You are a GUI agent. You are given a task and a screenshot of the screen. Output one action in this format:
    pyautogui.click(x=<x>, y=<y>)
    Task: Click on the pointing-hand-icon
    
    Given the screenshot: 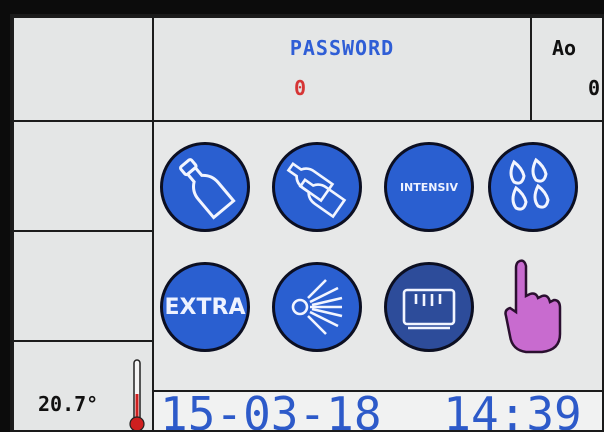 What is the action you would take?
    pyautogui.click(x=533, y=306)
    